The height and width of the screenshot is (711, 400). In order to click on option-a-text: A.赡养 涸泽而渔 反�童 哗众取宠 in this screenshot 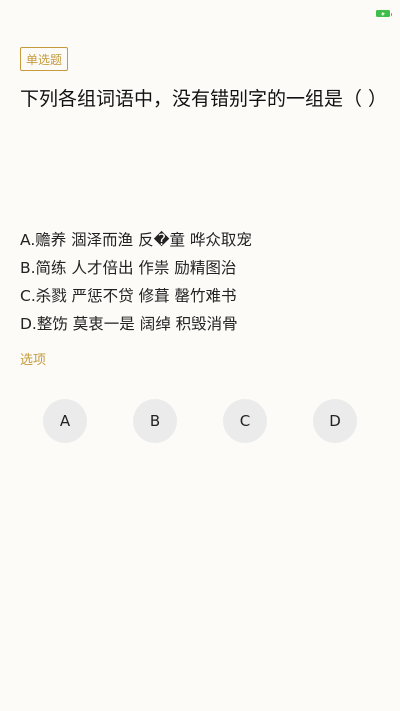, I will do `click(136, 240)`.